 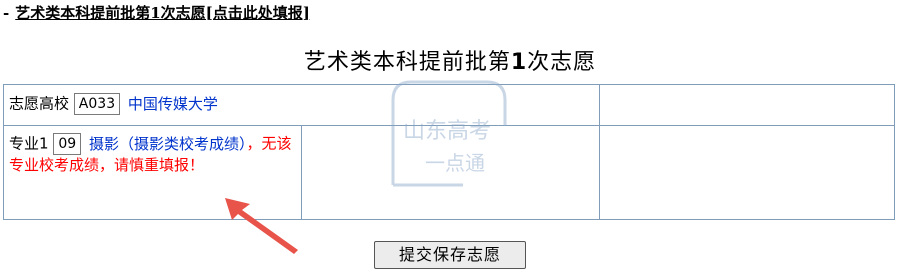 What do you see at coordinates (519, 62) in the screenshot?
I see `title-number: 1` at bounding box center [519, 62].